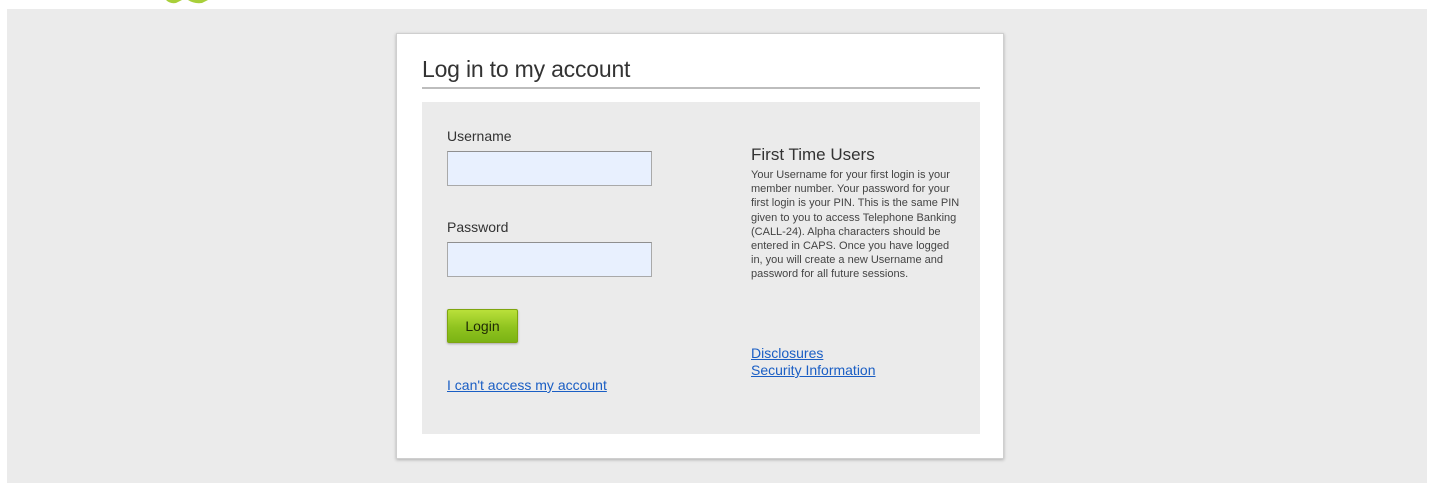 This screenshot has height=483, width=1430. Describe the element at coordinates (813, 370) in the screenshot. I see `security-information-link: Security Information` at that location.